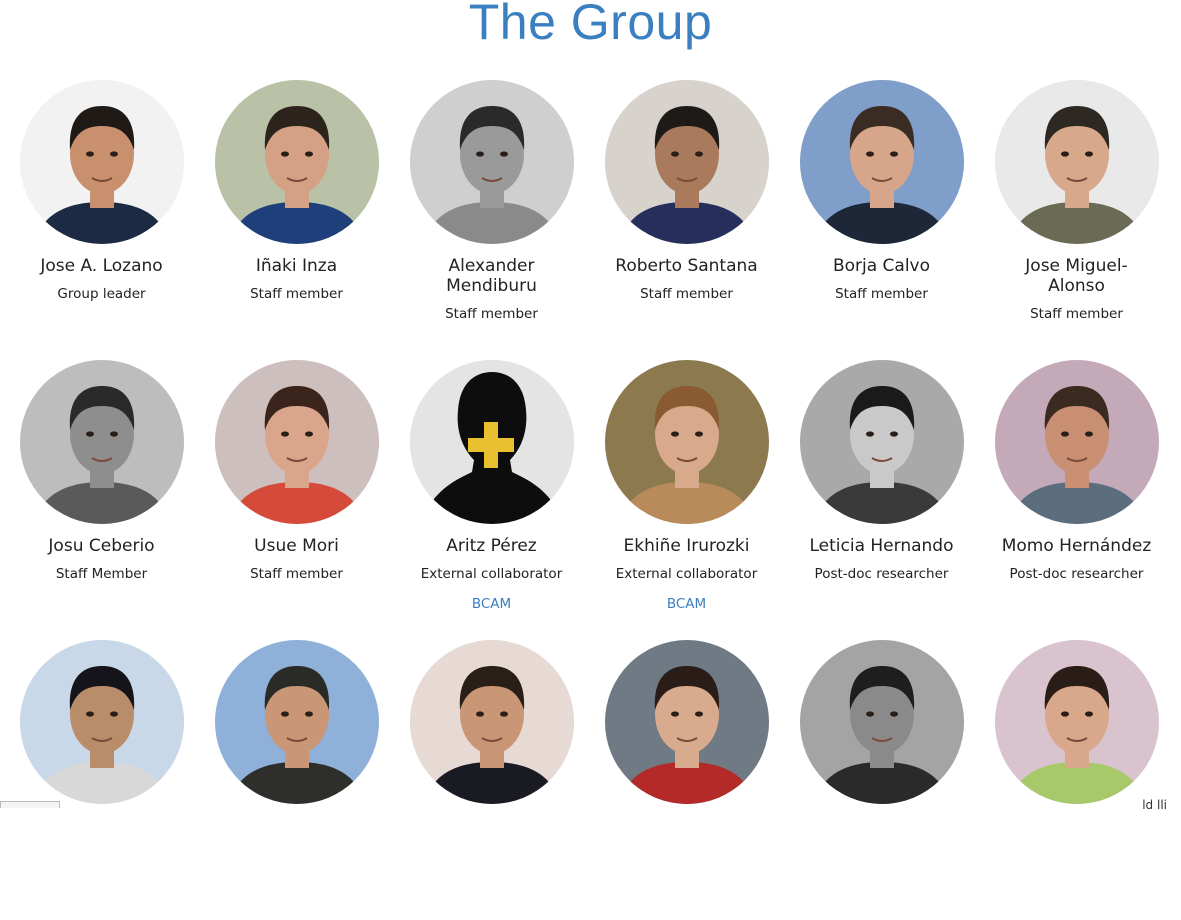  Describe the element at coordinates (491, 546) in the screenshot. I see `member-name: Aritz Pérez` at that location.